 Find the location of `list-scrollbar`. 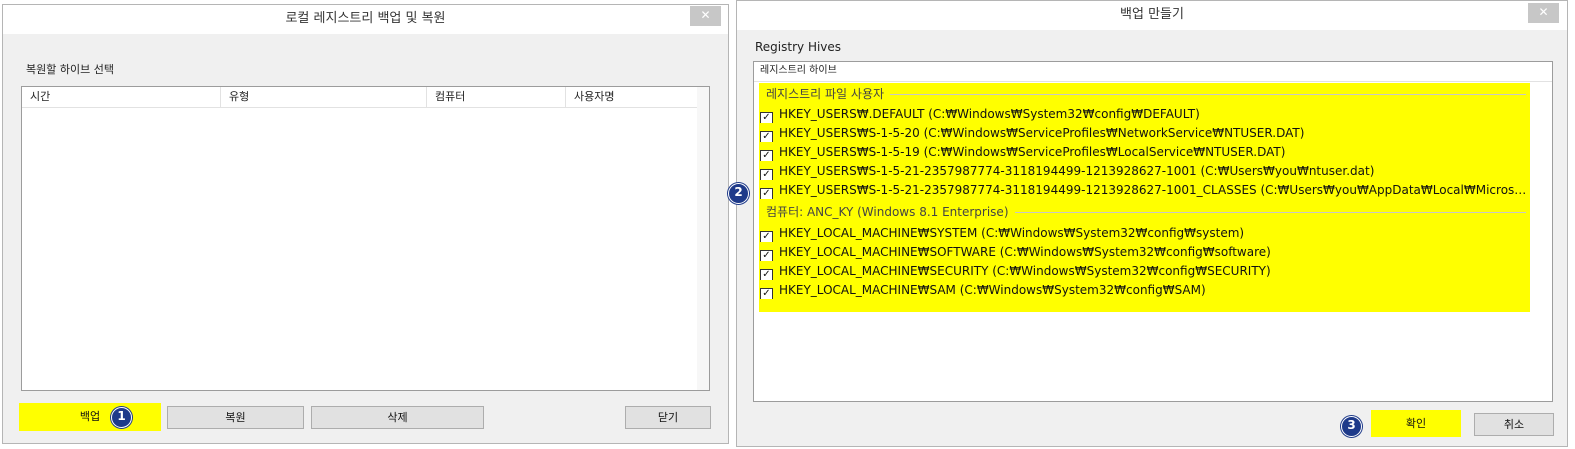

list-scrollbar is located at coordinates (703, 238).